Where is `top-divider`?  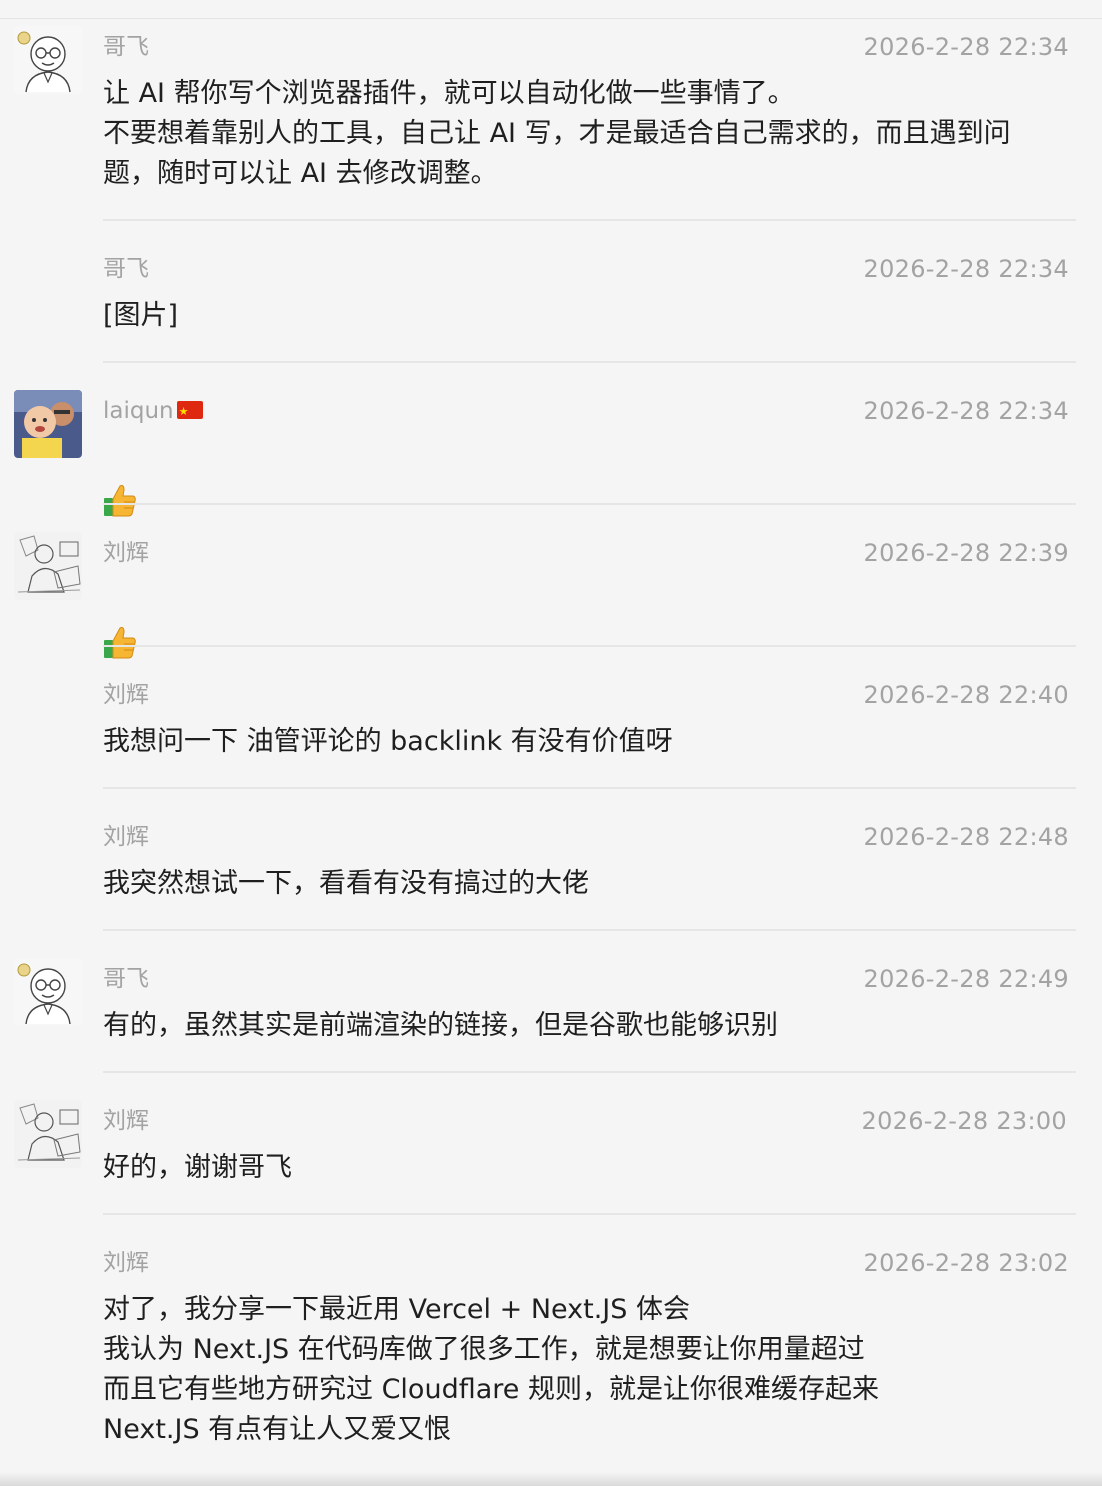 top-divider is located at coordinates (551, 9).